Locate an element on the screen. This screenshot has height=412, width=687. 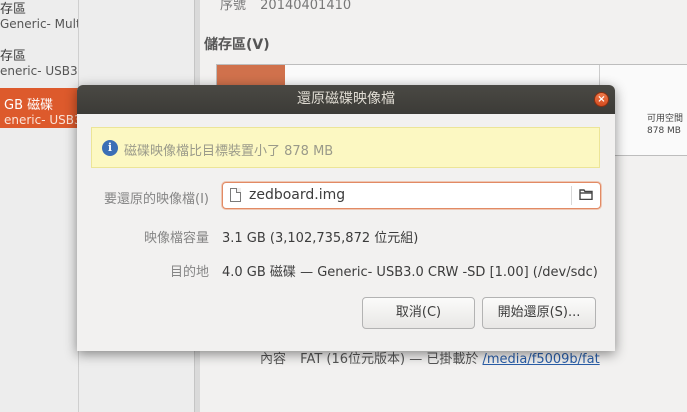
mount-point-link: /media/f5009b/fat is located at coordinates (541, 359).